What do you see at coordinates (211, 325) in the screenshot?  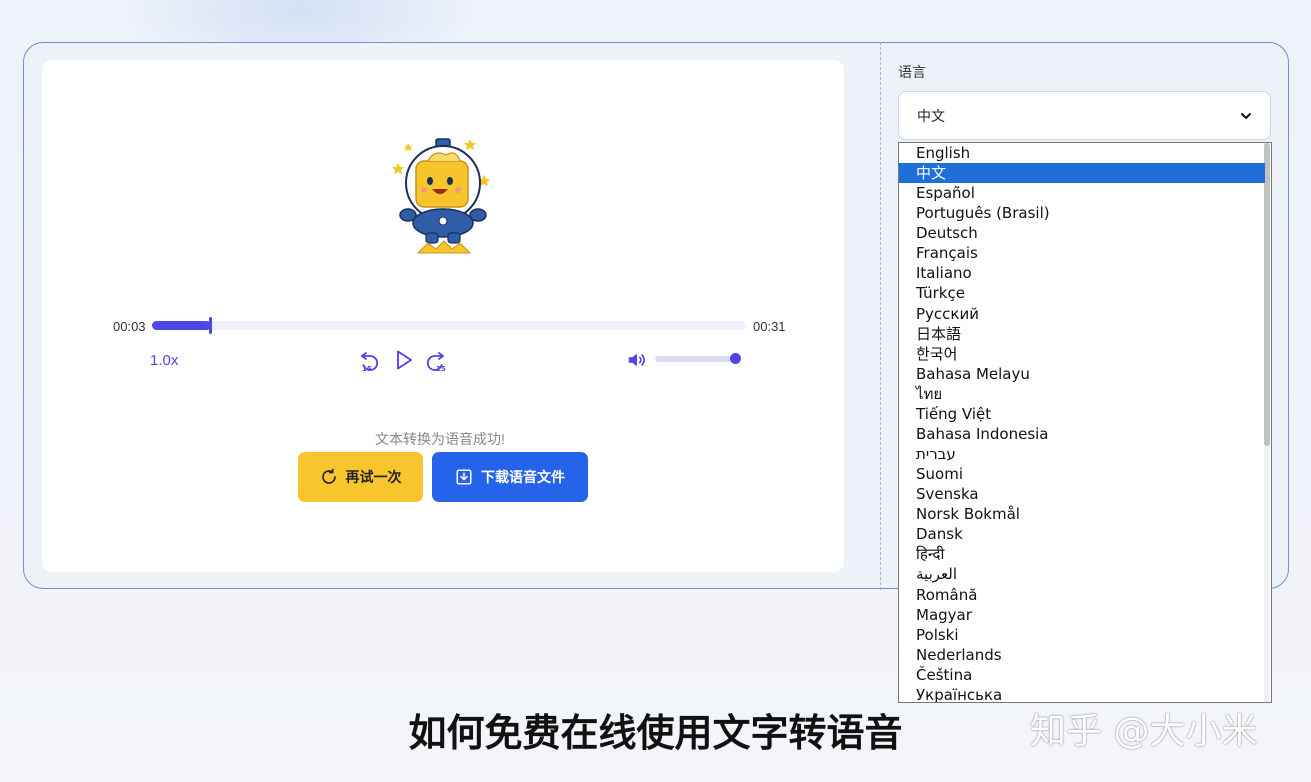 I see `progress-thumb` at bounding box center [211, 325].